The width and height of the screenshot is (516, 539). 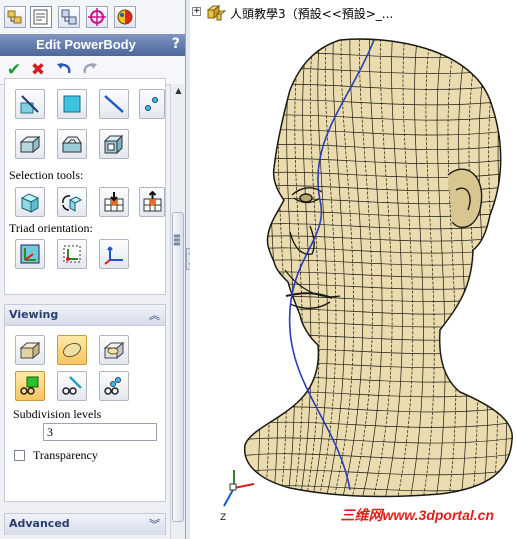 I want to click on svg-text: Z, so click(x=223, y=518).